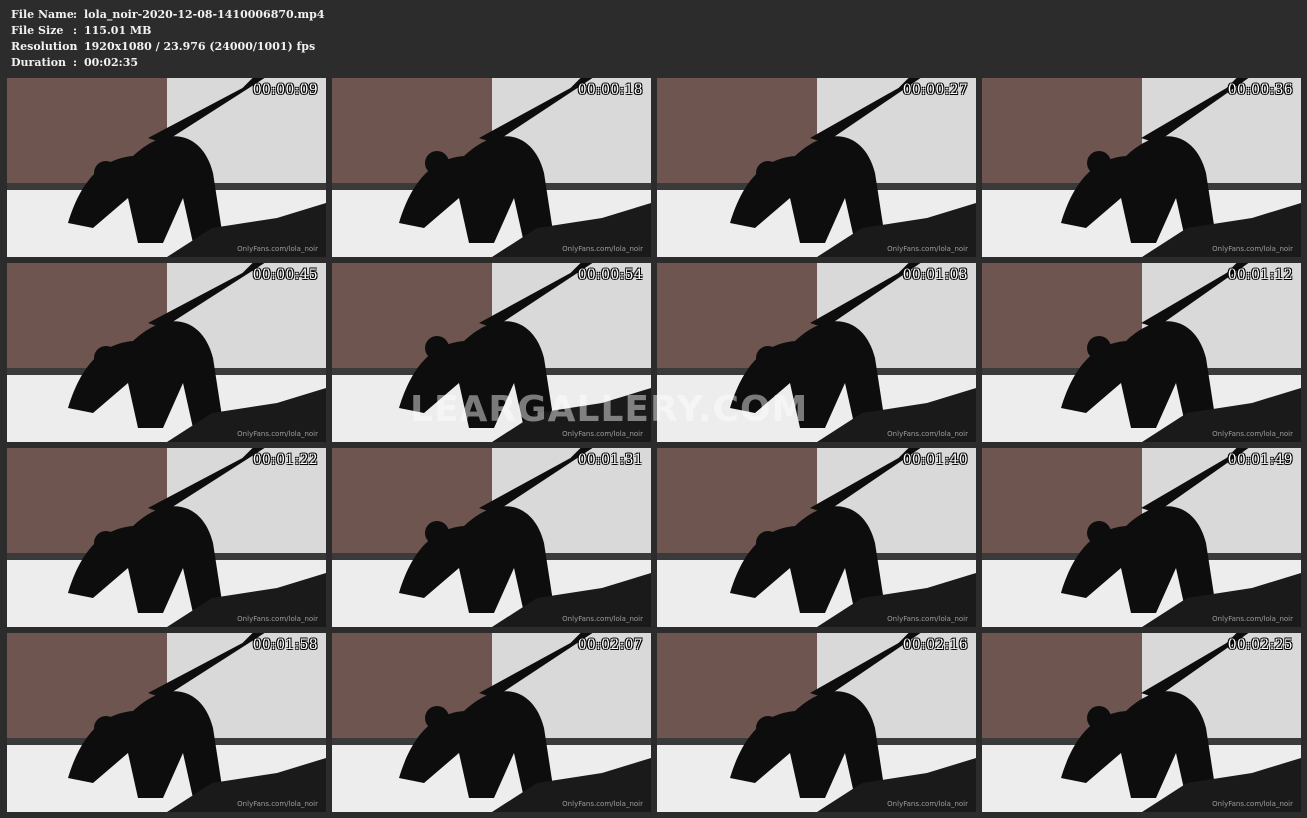 The image size is (1307, 818). I want to click on video-thumbnail: 00:01:31 OnlyFans.com/lola_noir, so click(491, 537).